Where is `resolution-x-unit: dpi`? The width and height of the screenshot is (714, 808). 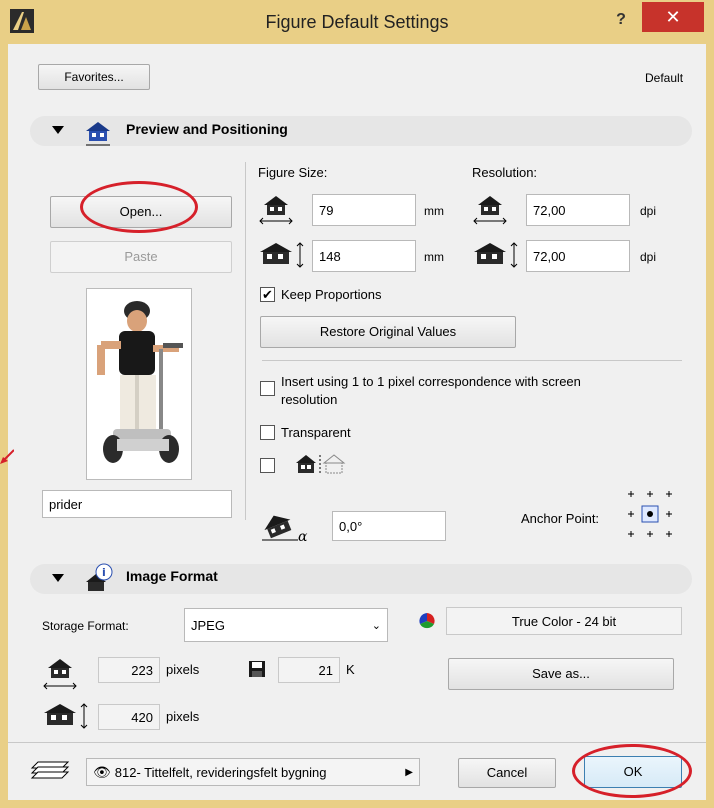 resolution-x-unit: dpi is located at coordinates (648, 211).